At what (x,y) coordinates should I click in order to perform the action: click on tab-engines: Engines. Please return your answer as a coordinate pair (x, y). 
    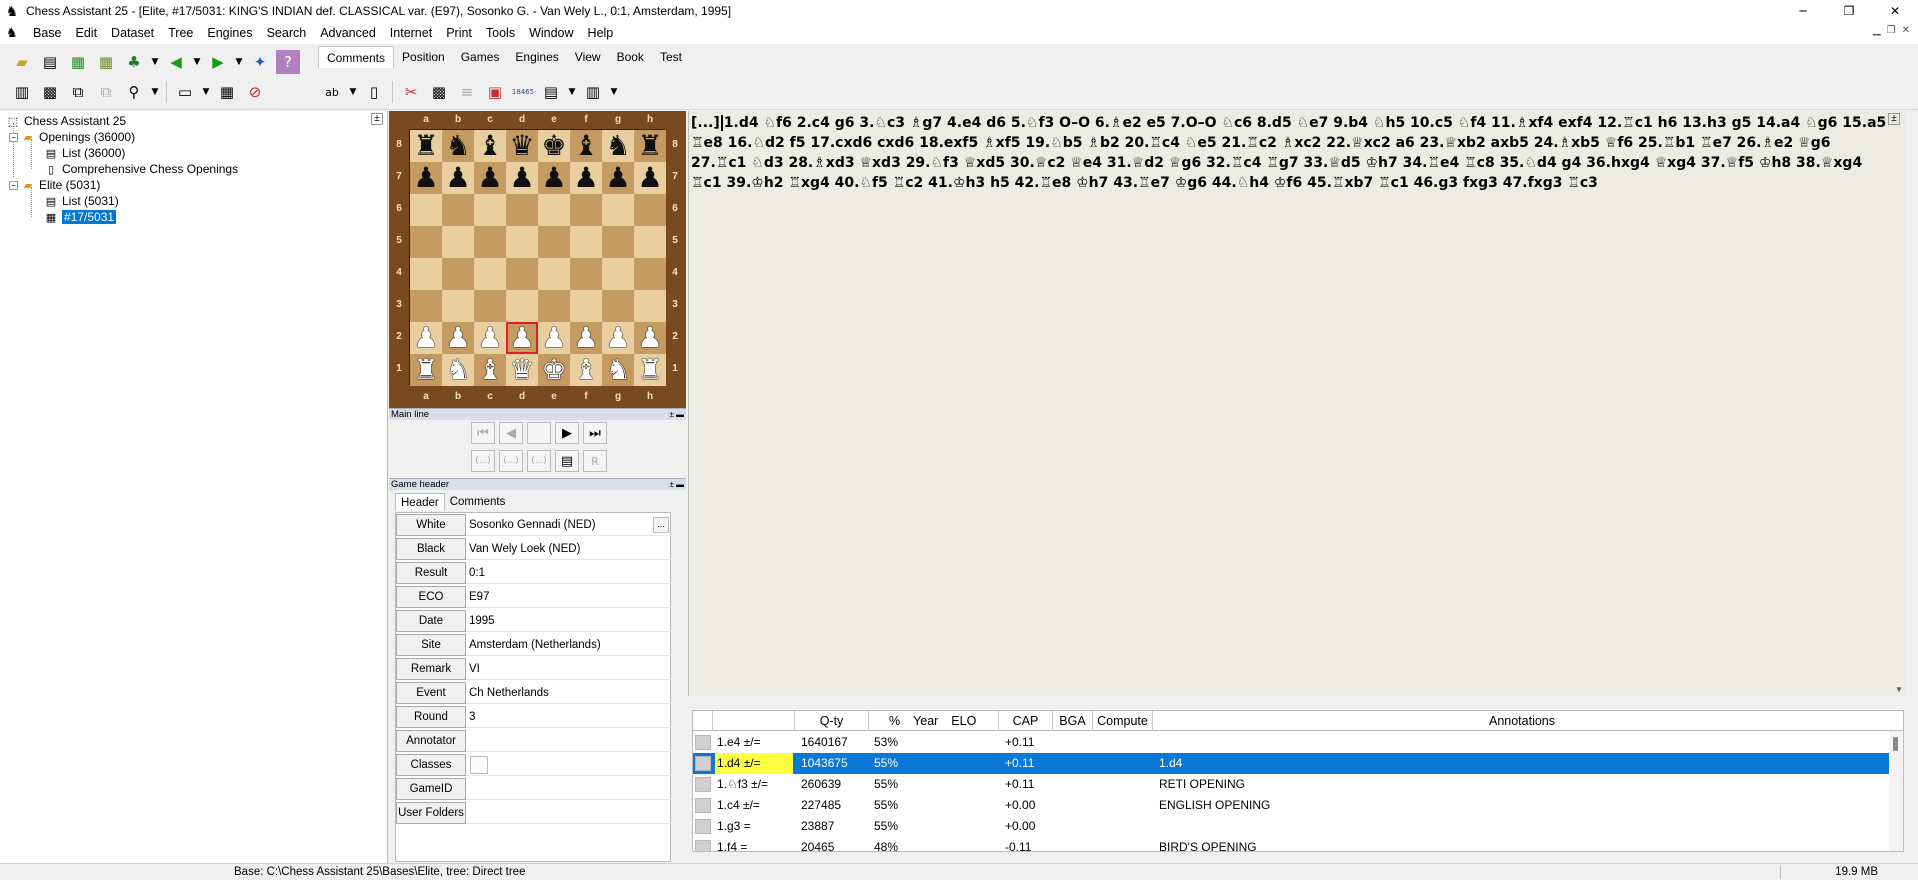
    Looking at the image, I should click on (536, 57).